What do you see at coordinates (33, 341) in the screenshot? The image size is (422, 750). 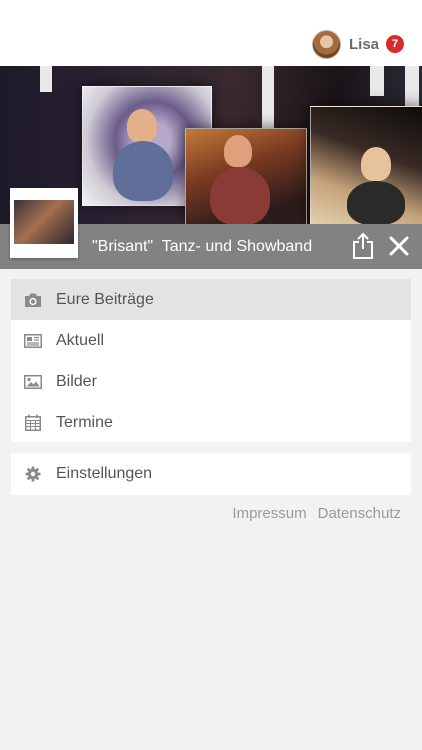 I see `newspaper-icon` at bounding box center [33, 341].